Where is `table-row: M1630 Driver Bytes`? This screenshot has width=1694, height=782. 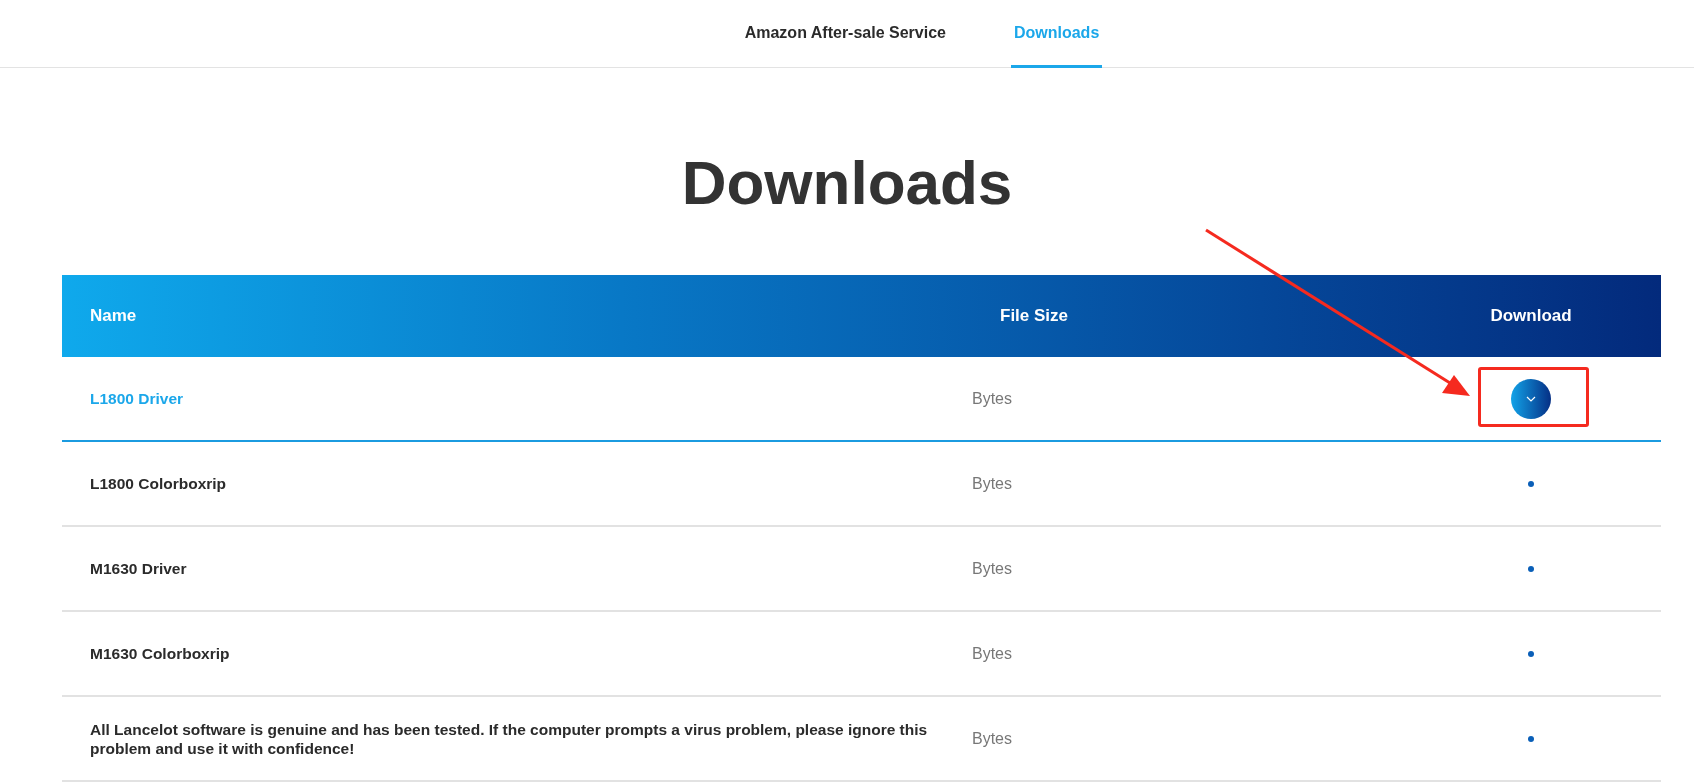
table-row: M1630 Driver Bytes is located at coordinates (861, 569).